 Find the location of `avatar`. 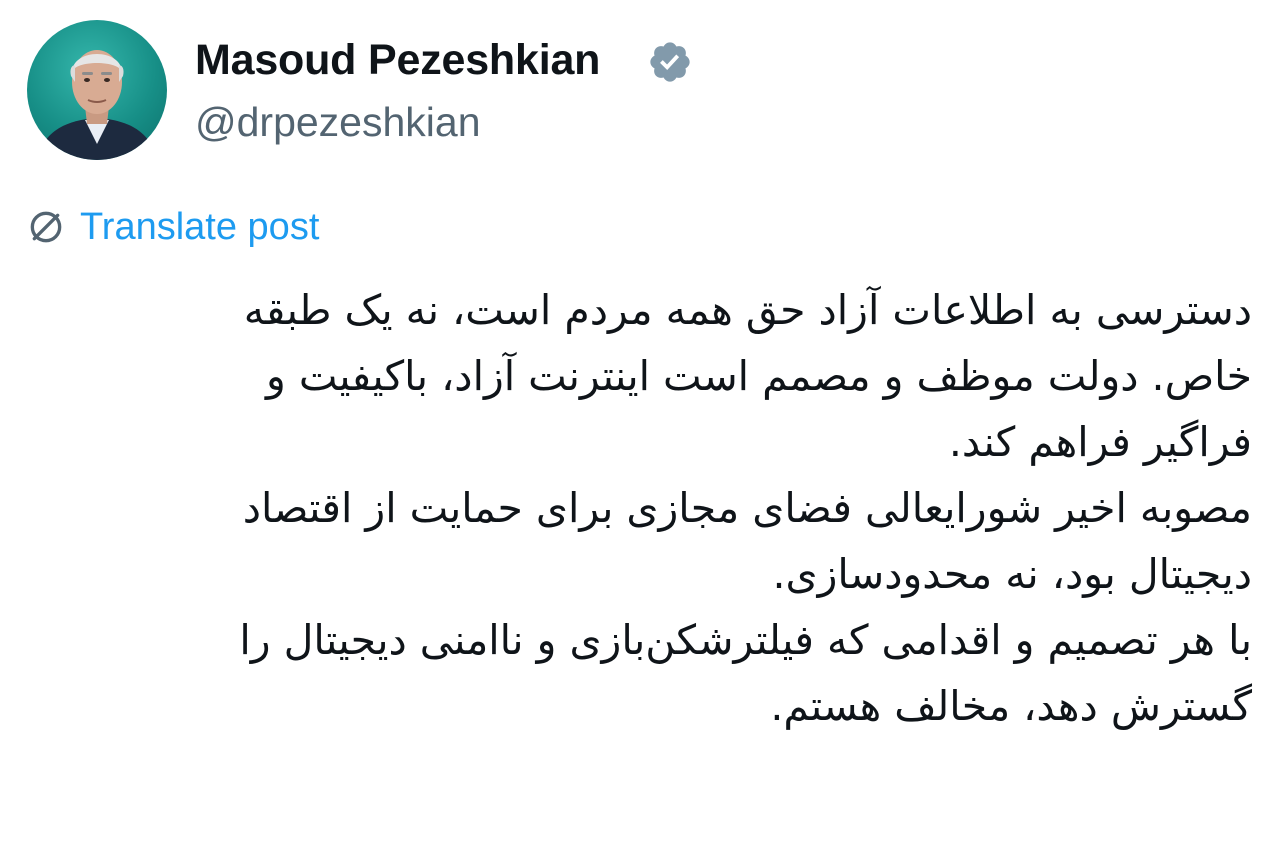

avatar is located at coordinates (97, 90).